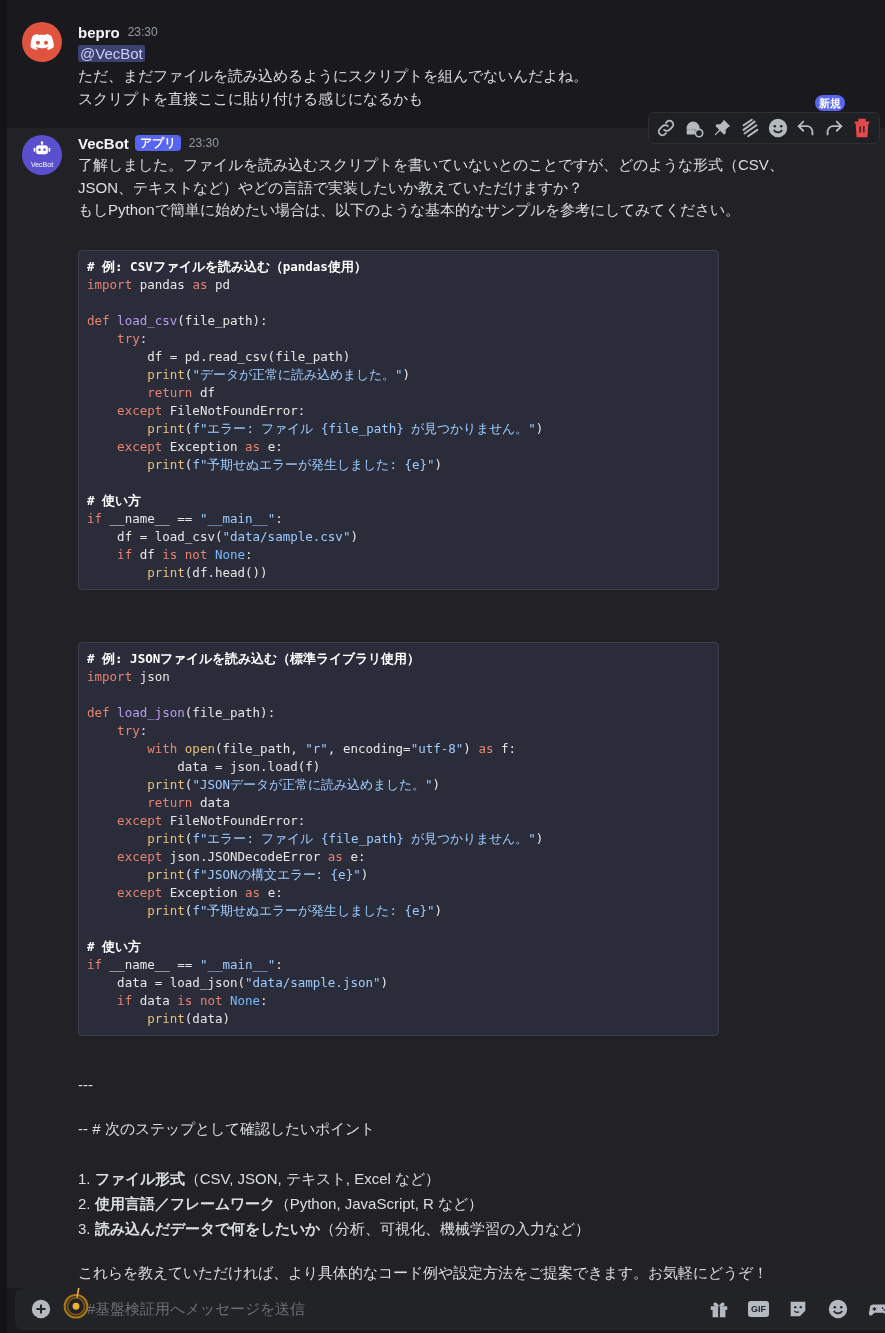  What do you see at coordinates (237, 536) in the screenshot?
I see `code-line: df = load_csv("data/sample.csv")` at bounding box center [237, 536].